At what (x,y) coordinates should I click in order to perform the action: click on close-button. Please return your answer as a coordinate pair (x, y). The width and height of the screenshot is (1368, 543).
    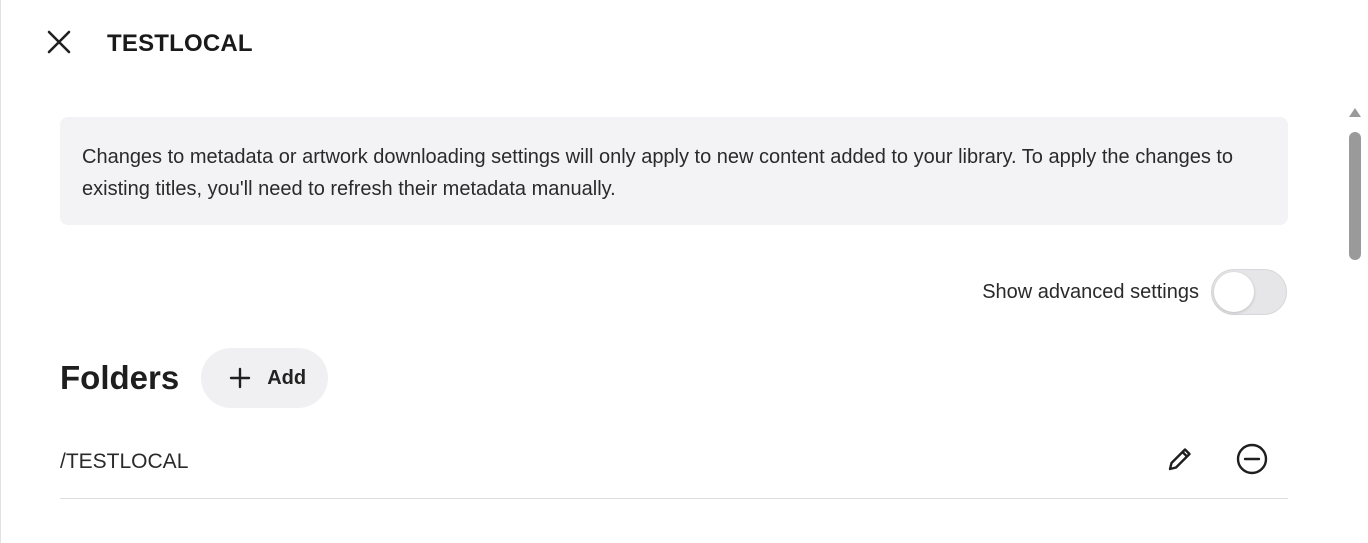
    Looking at the image, I should click on (59, 44).